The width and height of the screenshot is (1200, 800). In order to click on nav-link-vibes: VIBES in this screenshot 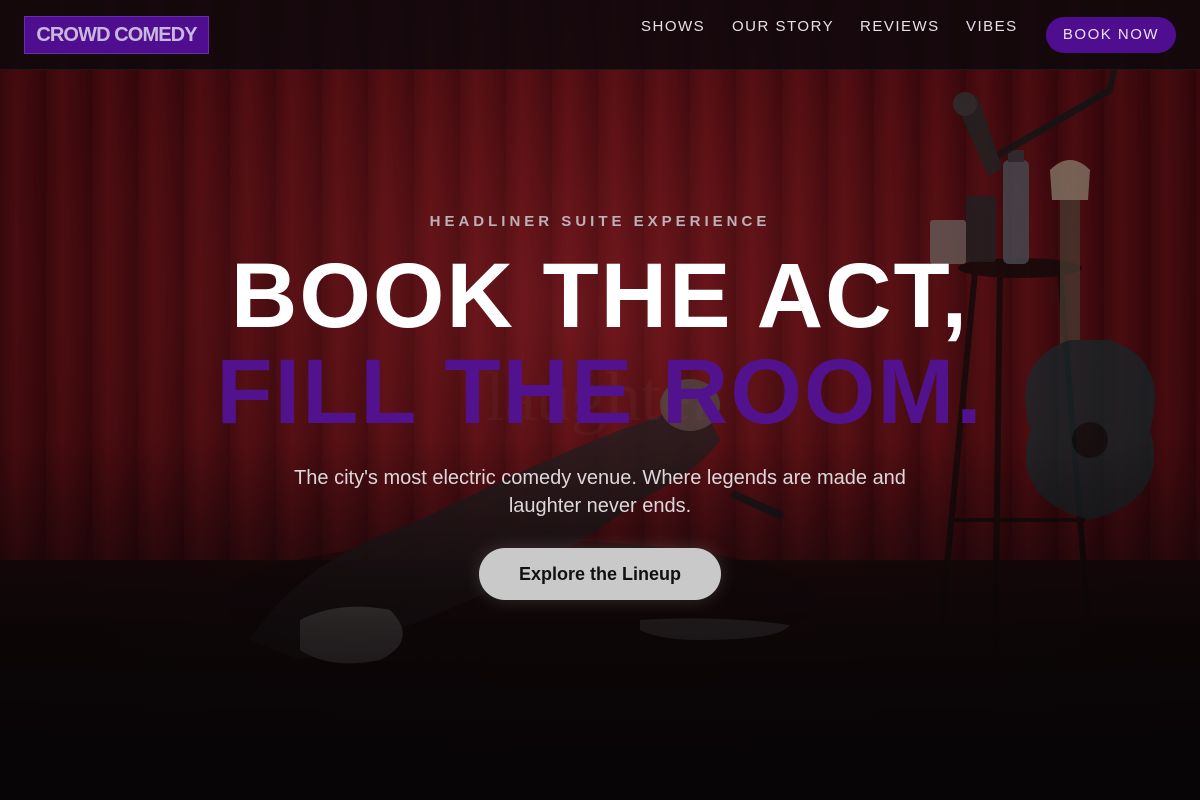, I will do `click(992, 26)`.